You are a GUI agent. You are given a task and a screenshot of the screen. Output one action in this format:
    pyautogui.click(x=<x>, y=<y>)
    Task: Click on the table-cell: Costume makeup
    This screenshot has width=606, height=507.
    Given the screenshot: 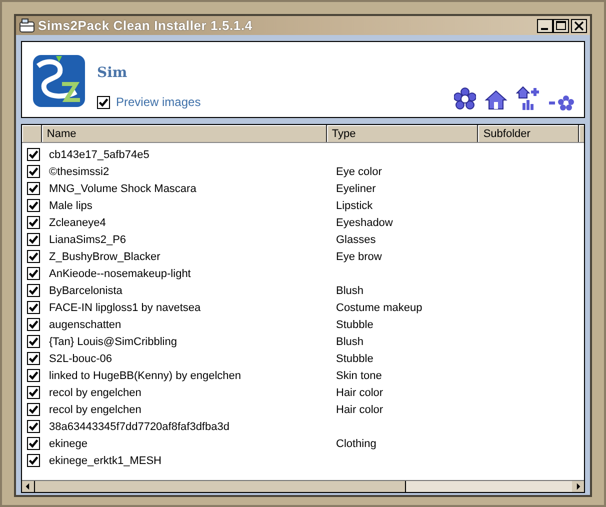 What is the action you would take?
    pyautogui.click(x=379, y=308)
    